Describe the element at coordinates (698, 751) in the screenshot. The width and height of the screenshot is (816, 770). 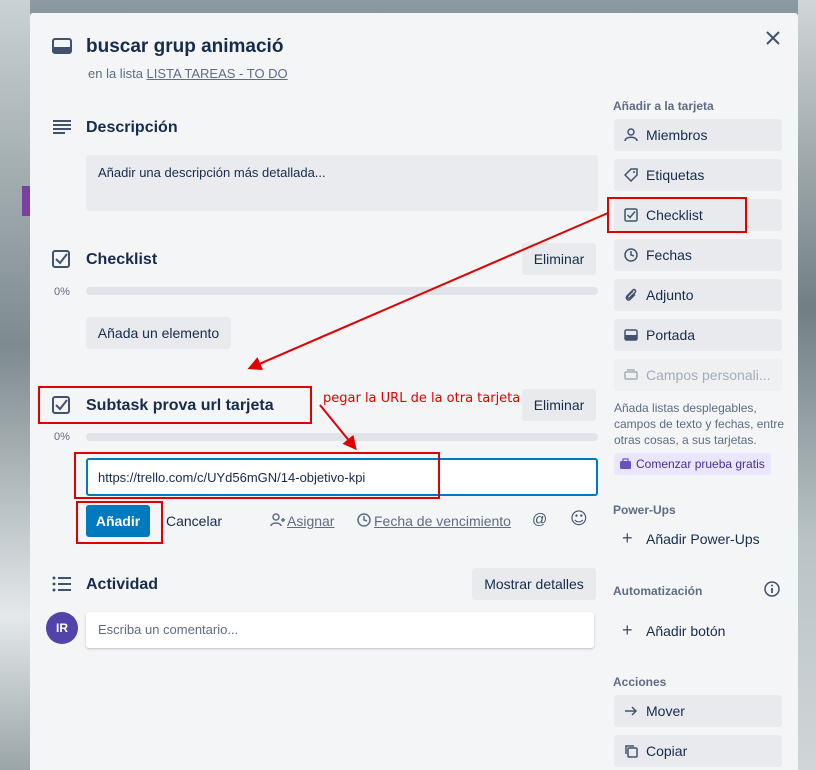
I see `copy-button: Copiar` at that location.